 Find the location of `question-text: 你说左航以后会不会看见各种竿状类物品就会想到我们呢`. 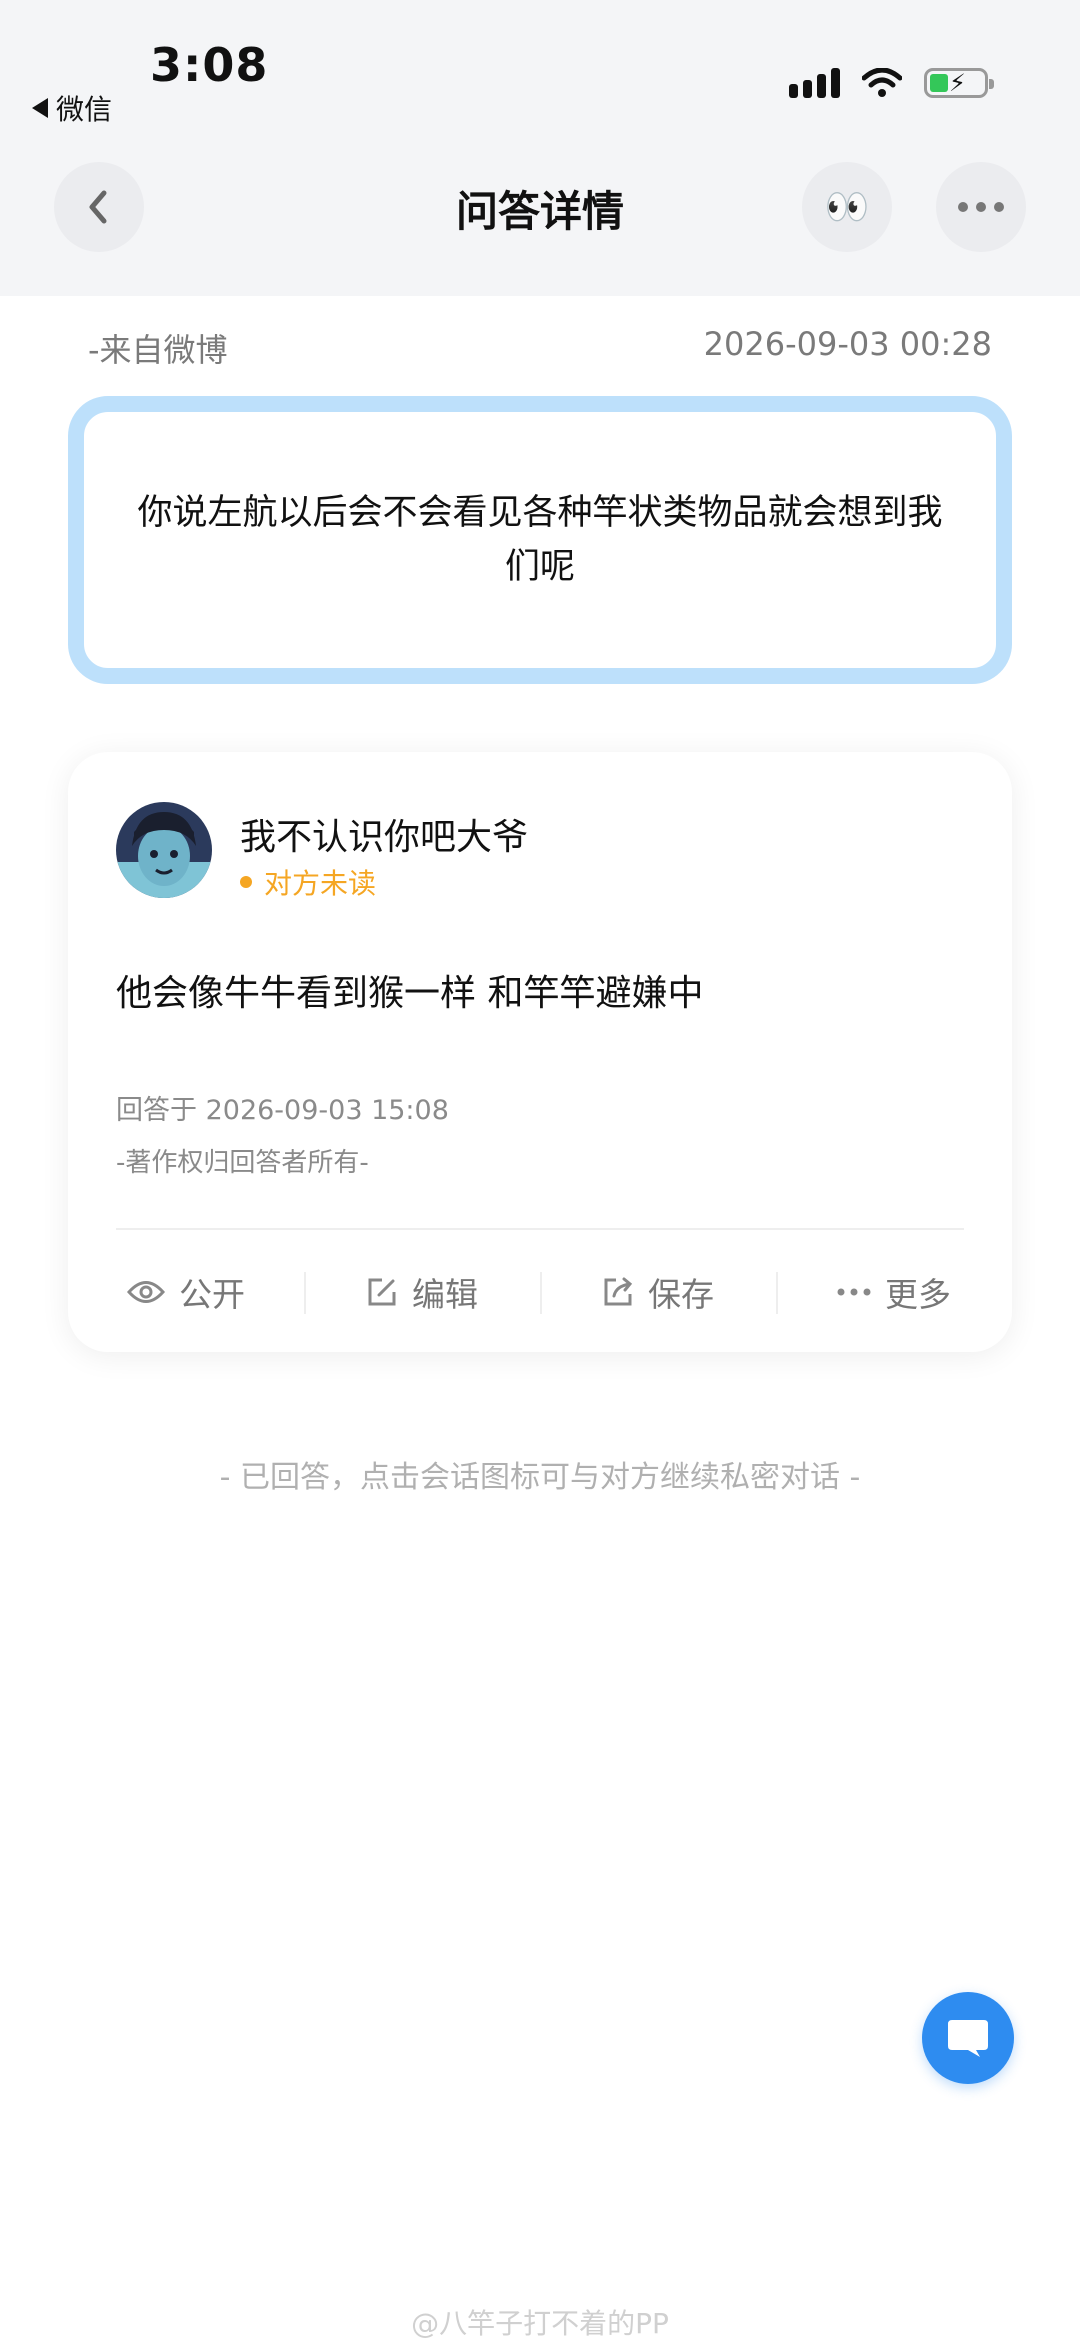

question-text: 你说左航以后会不会看见各种竿状类物品就会想到我们呢 is located at coordinates (540, 540).